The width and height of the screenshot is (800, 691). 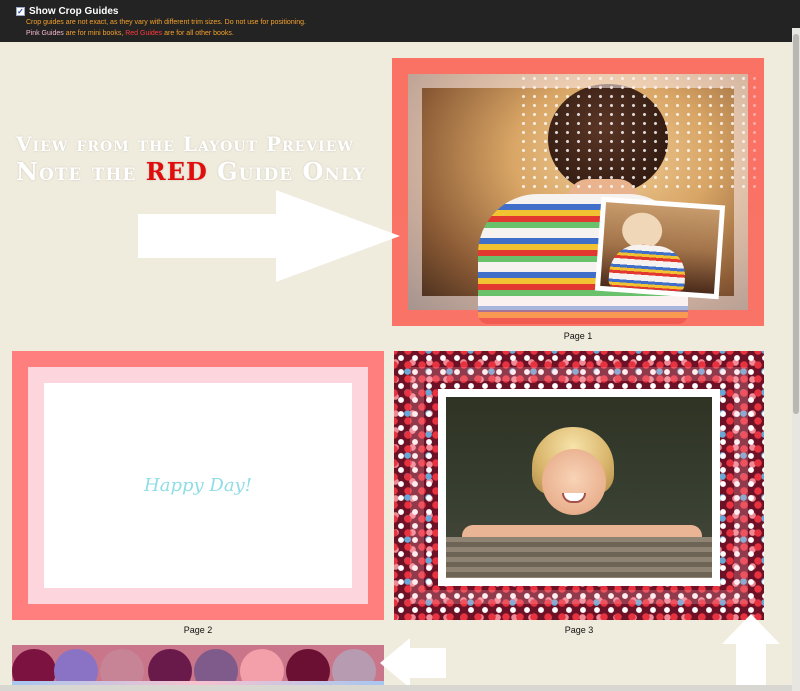 I want to click on red-guides-label: Red Guides, so click(x=144, y=33).